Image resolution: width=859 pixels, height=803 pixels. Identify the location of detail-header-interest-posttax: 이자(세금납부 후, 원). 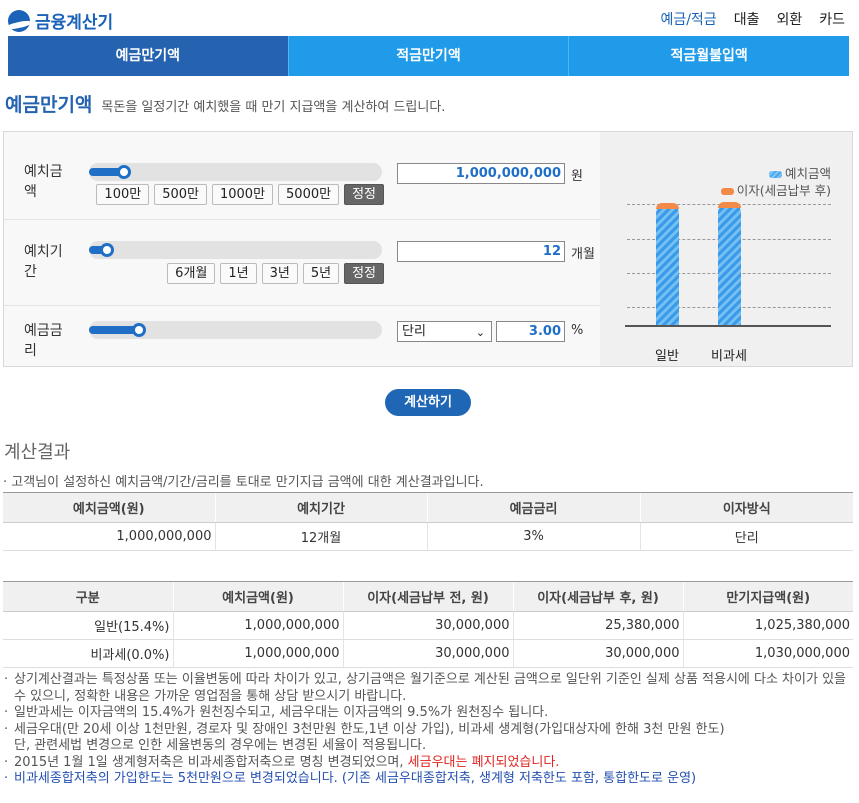
(597, 596).